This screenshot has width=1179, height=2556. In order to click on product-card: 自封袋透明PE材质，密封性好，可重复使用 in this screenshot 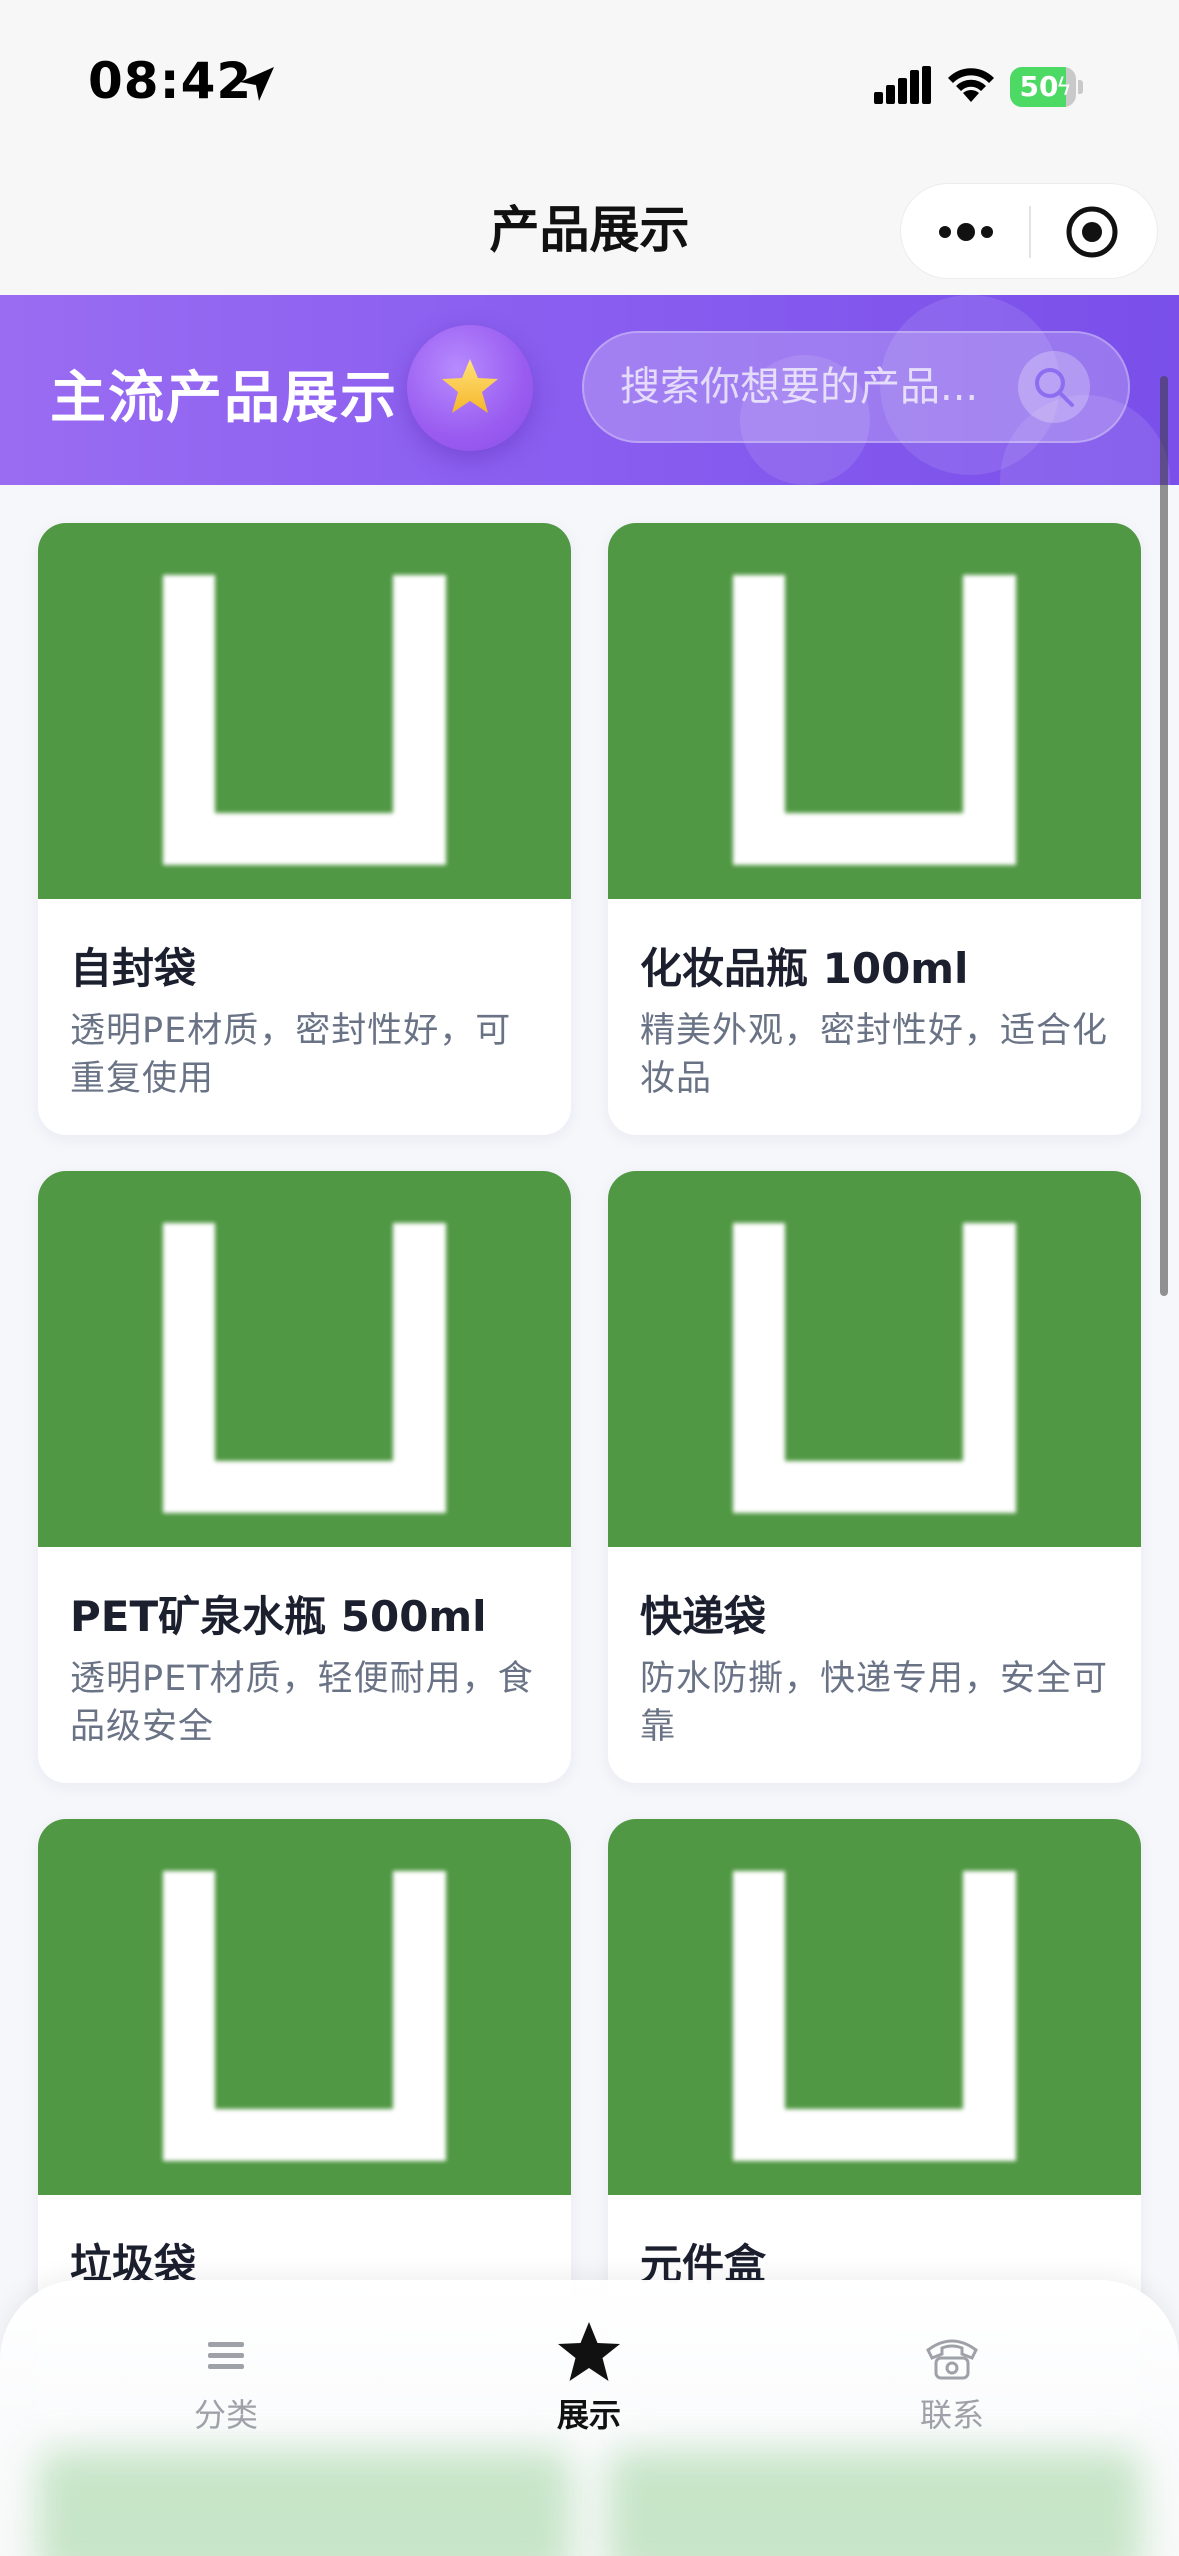, I will do `click(304, 829)`.